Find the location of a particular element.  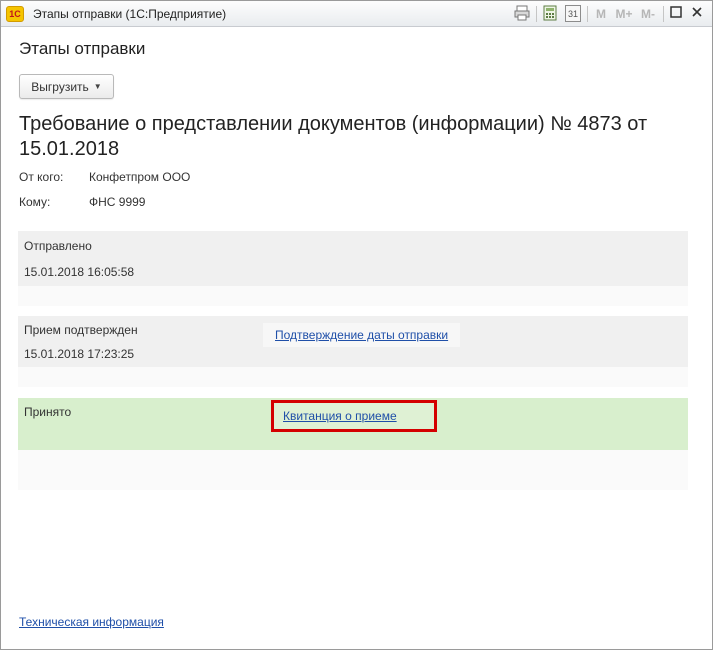

export-button-label: Выгрузить is located at coordinates (60, 86).